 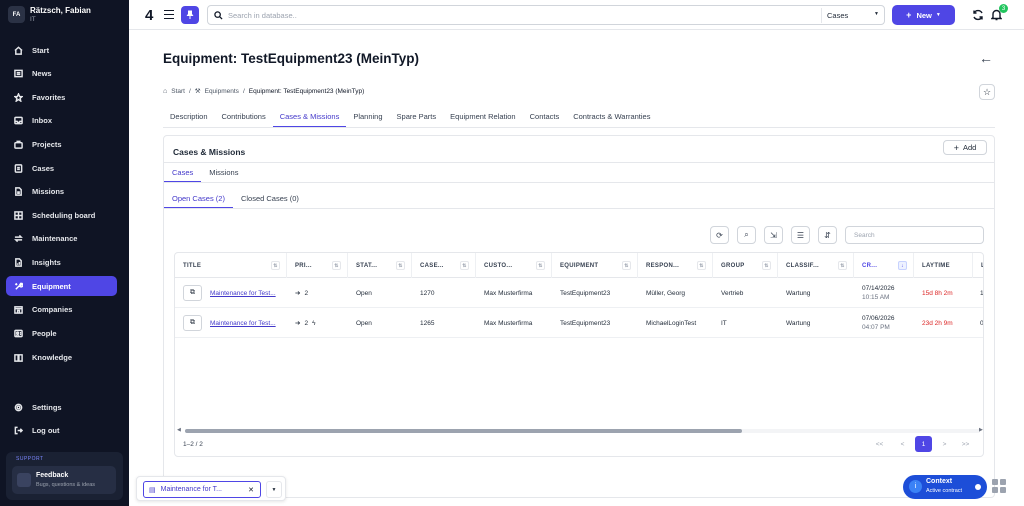 What do you see at coordinates (902, 444) in the screenshot?
I see `pager-prev: <` at bounding box center [902, 444].